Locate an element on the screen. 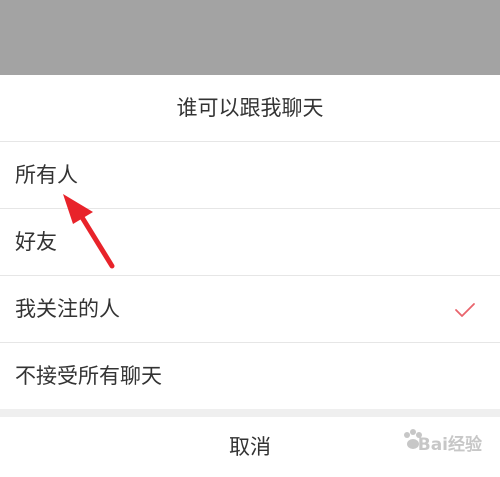  option-label: 不接受所有聊天 is located at coordinates (88, 376).